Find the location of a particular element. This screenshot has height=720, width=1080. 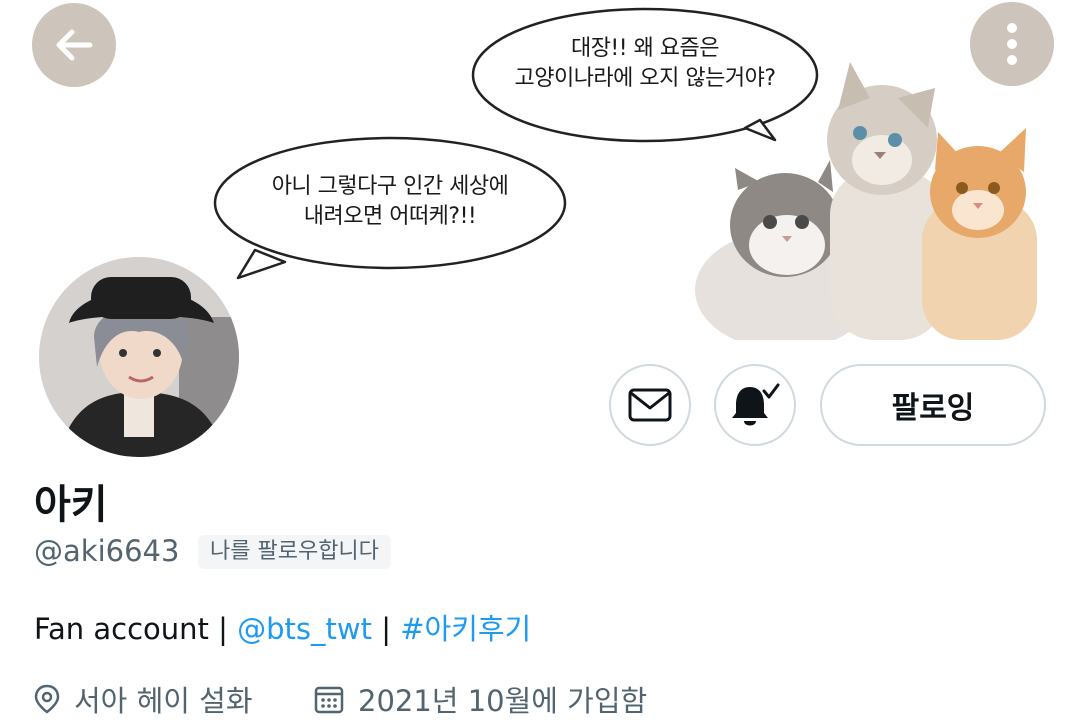

bell-check-icon is located at coordinates (756, 404).